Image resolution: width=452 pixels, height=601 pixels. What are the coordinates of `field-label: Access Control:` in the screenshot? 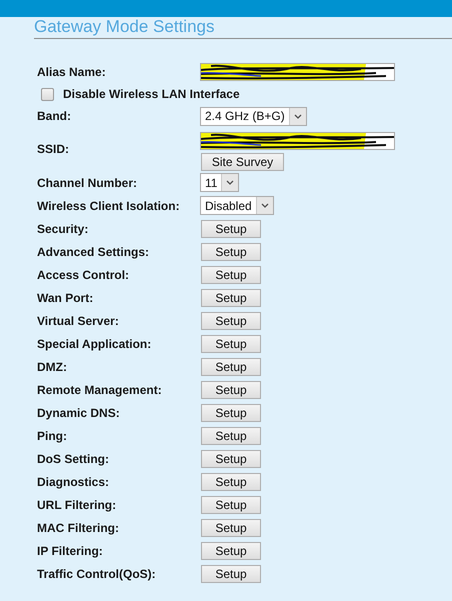 It's located at (83, 275).